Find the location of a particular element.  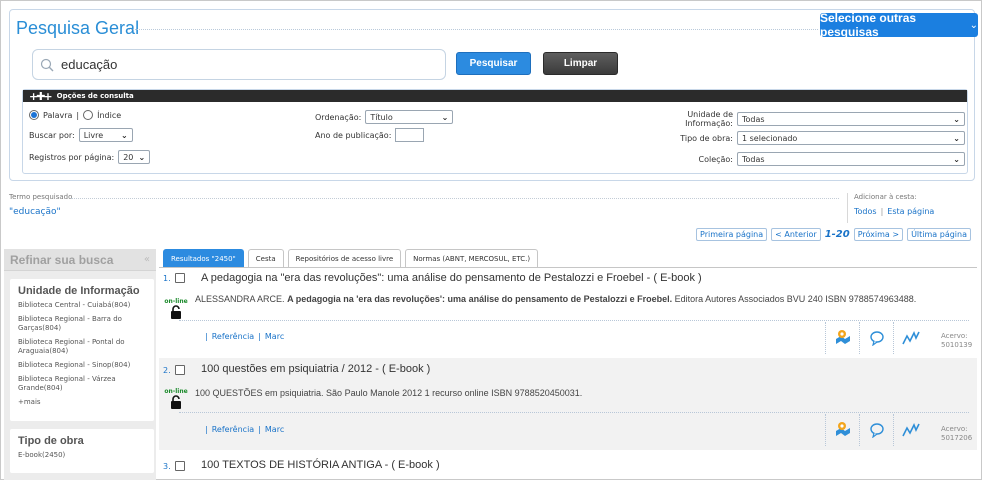

buscar-por-label: Buscar por: is located at coordinates (52, 135).